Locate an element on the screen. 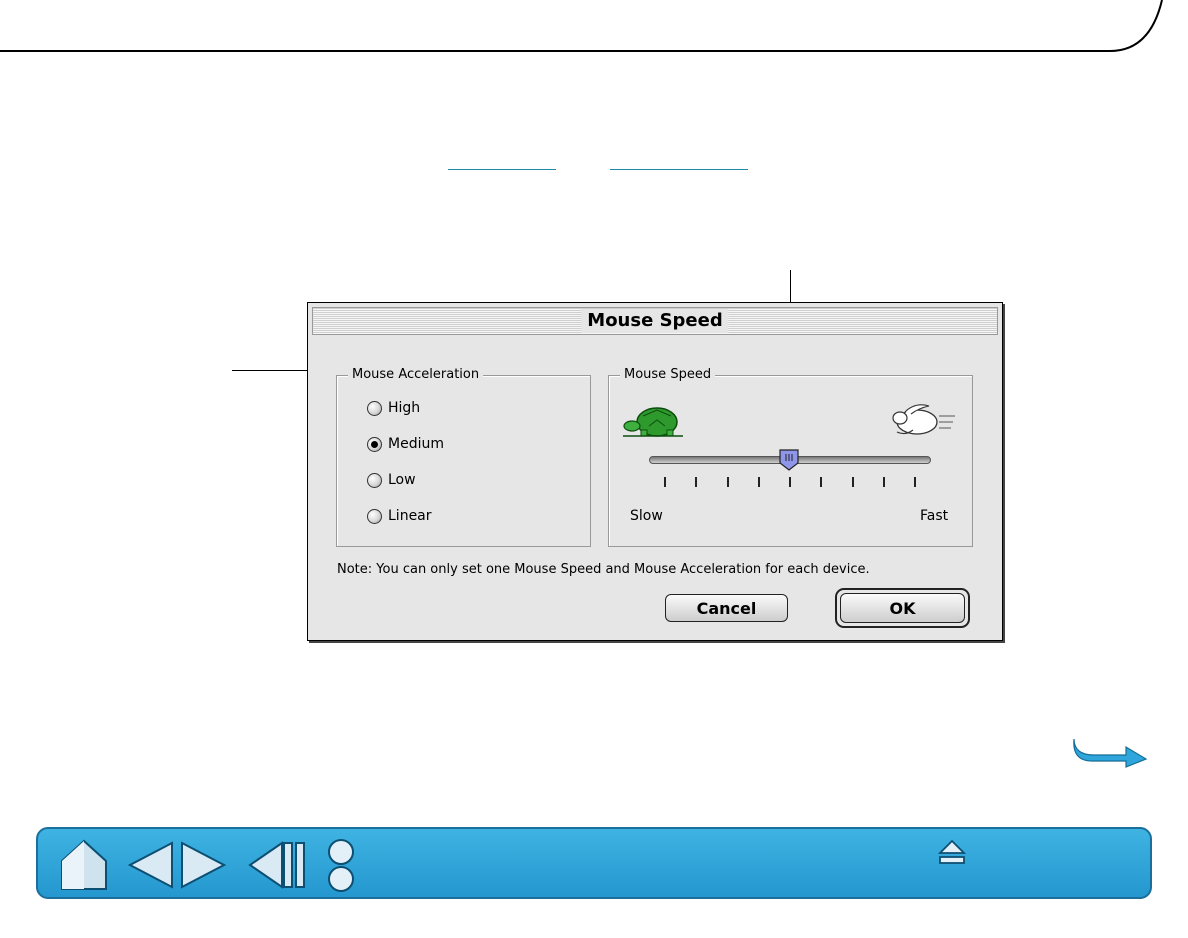  mouse-speed-group-label: Mouse Speed is located at coordinates (668, 375).